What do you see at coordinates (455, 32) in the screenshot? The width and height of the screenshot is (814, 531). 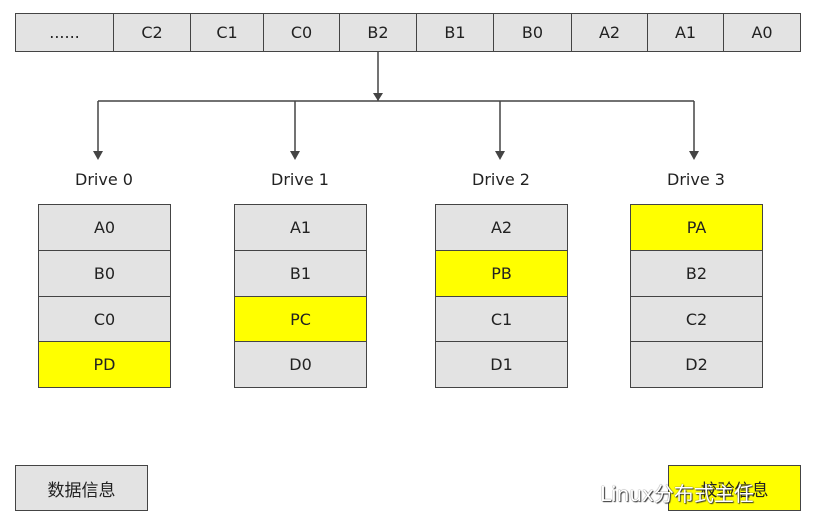 I see `stripe-block: B1` at bounding box center [455, 32].